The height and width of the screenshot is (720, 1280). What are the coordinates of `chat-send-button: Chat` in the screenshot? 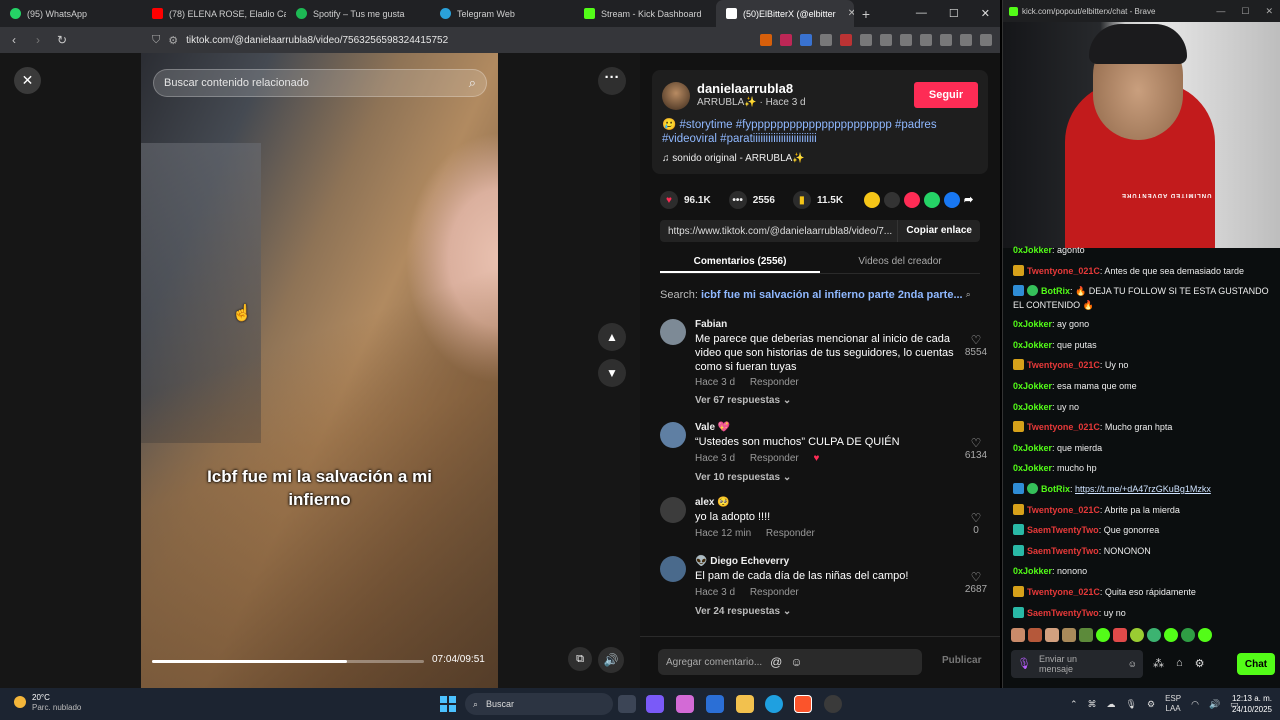 It's located at (1256, 664).